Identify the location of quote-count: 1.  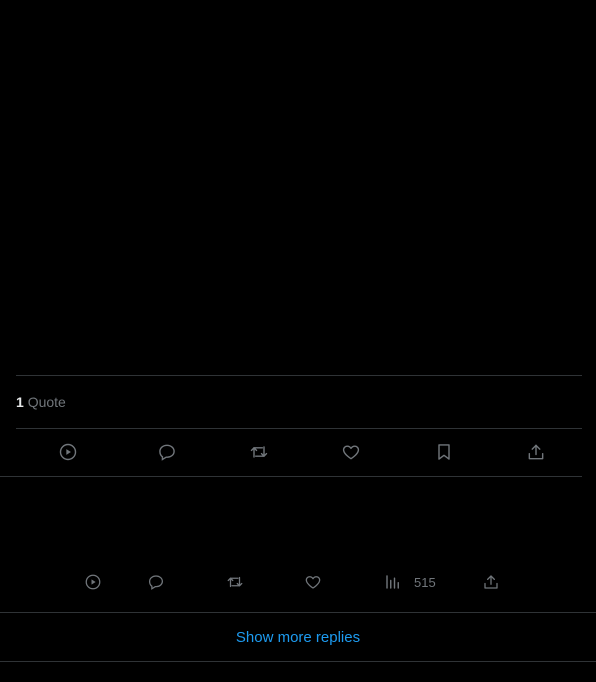
(20, 402).